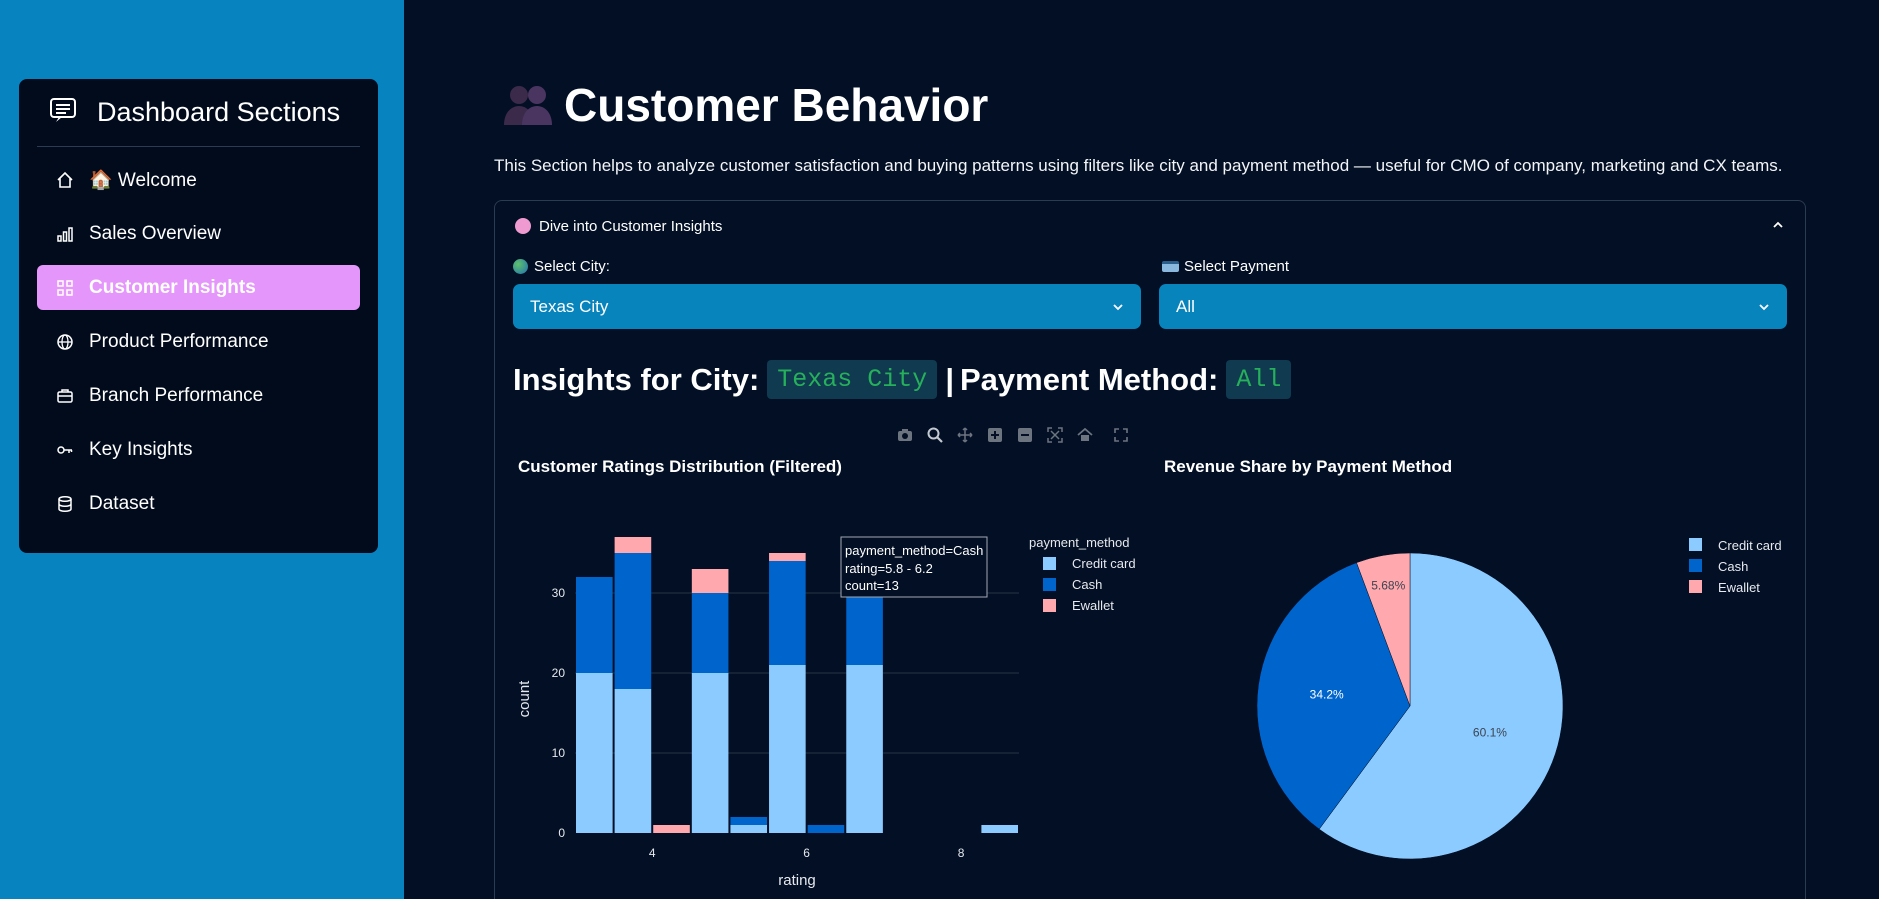 This screenshot has width=1879, height=899. What do you see at coordinates (122, 503) in the screenshot?
I see `sidebar-item-label: Dataset` at bounding box center [122, 503].